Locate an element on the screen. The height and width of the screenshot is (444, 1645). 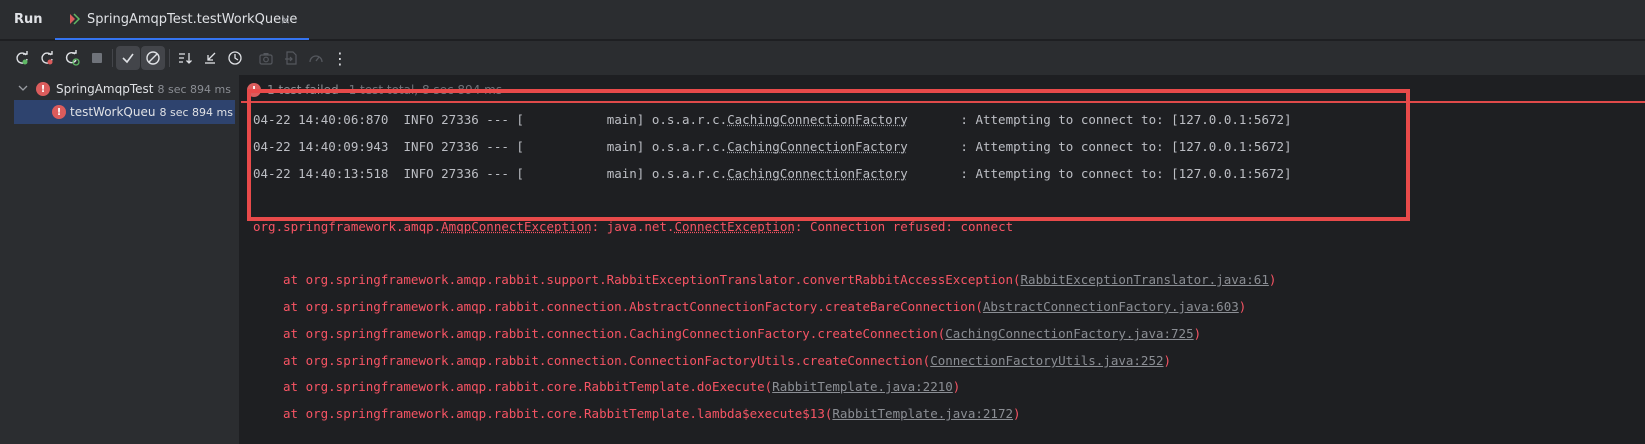
coverage-icon is located at coordinates (316, 58).